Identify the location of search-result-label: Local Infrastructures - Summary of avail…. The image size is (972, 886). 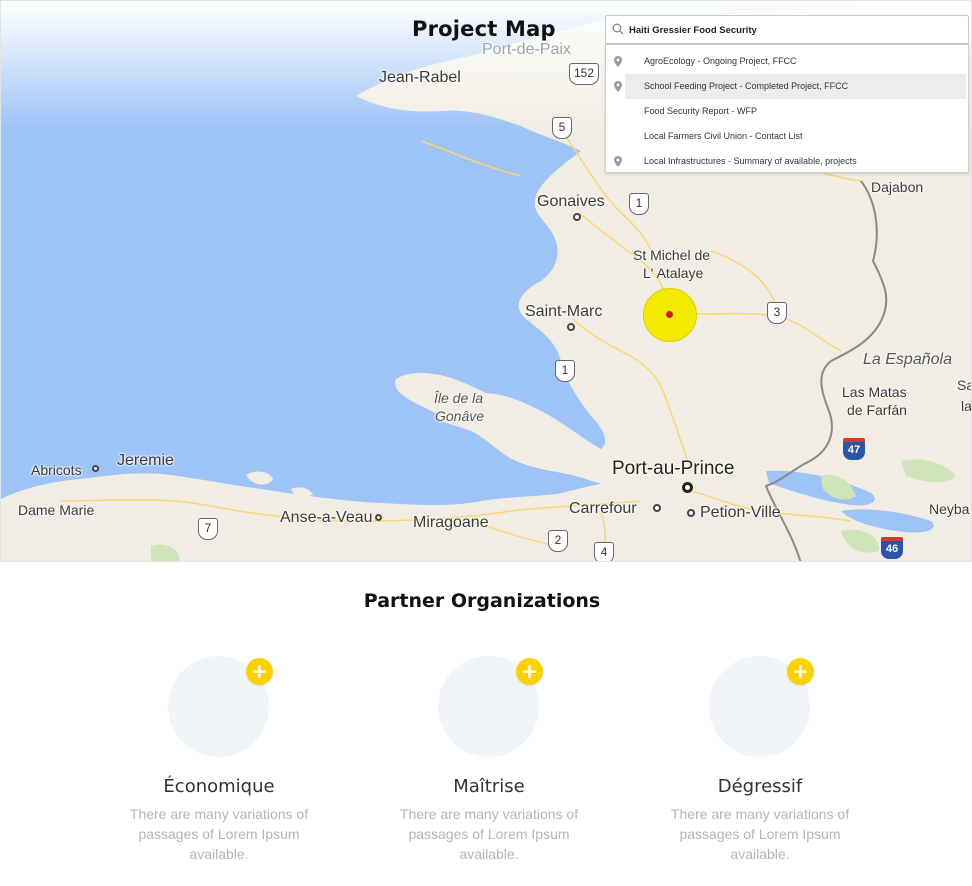
(750, 161).